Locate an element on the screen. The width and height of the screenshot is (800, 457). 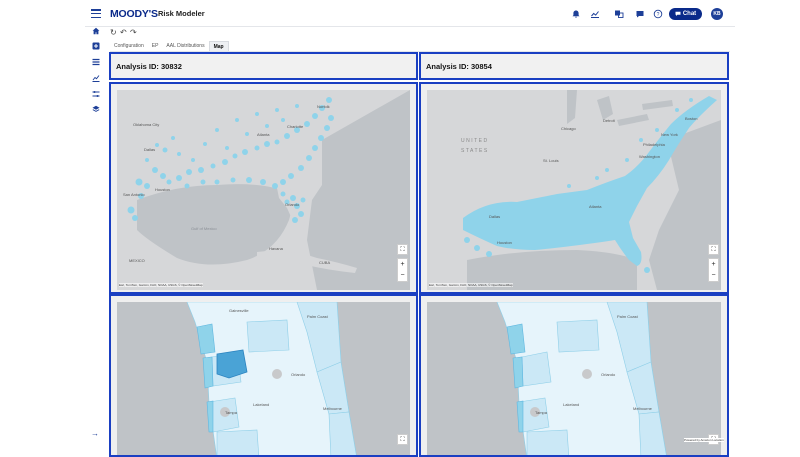
redo-icon: ↷ is located at coordinates (133, 32).